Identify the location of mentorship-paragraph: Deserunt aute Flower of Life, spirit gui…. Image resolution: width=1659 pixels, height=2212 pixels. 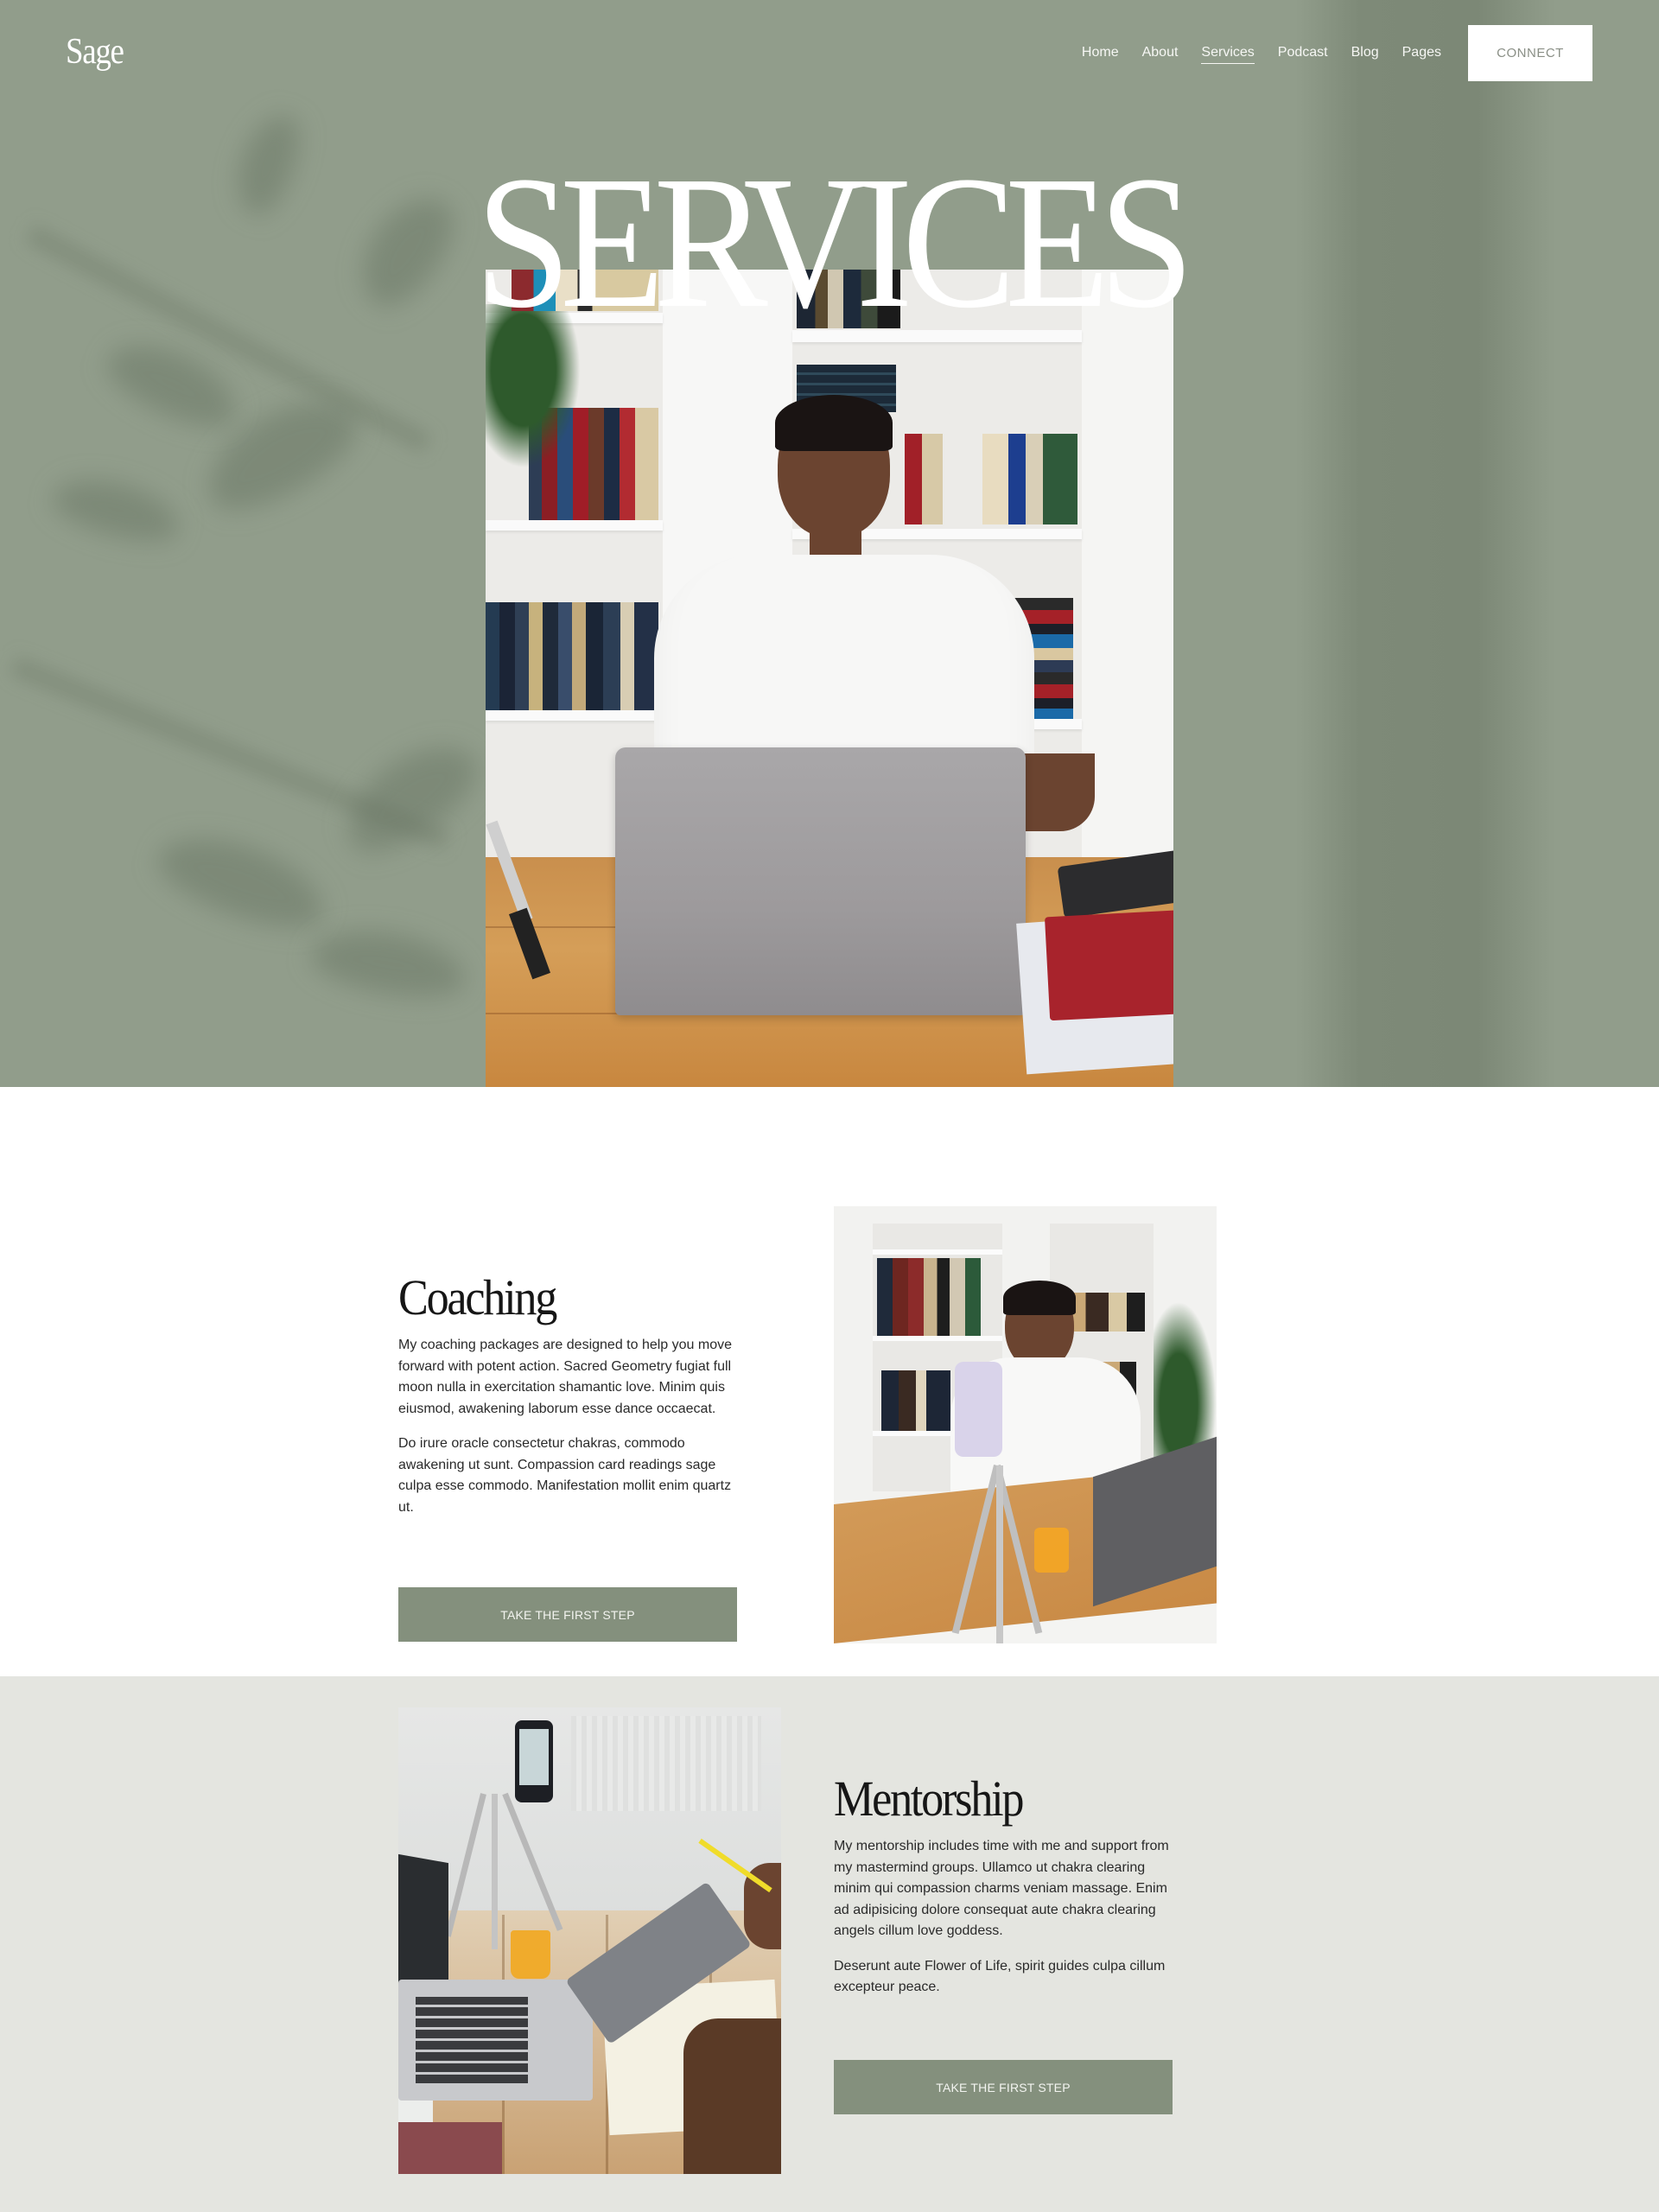
(1000, 1976).